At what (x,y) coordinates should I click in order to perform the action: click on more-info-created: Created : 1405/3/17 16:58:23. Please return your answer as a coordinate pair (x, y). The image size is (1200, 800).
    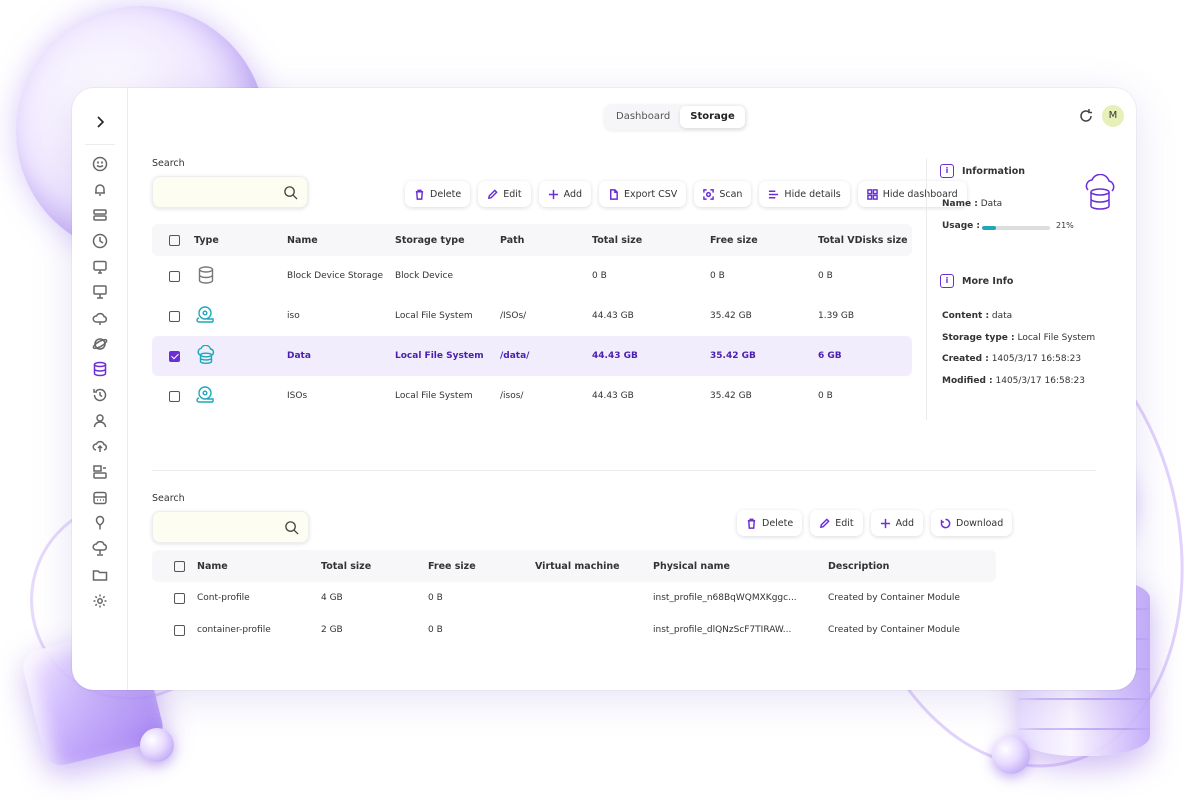
    Looking at the image, I should click on (1011, 359).